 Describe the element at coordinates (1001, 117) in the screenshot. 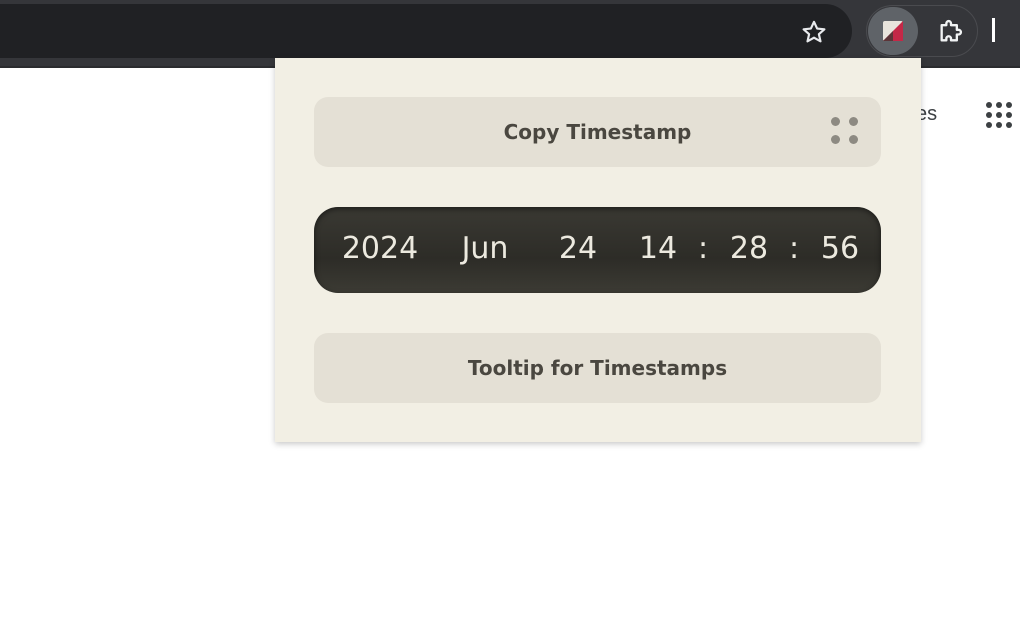

I see `apps-grid-icon` at that location.